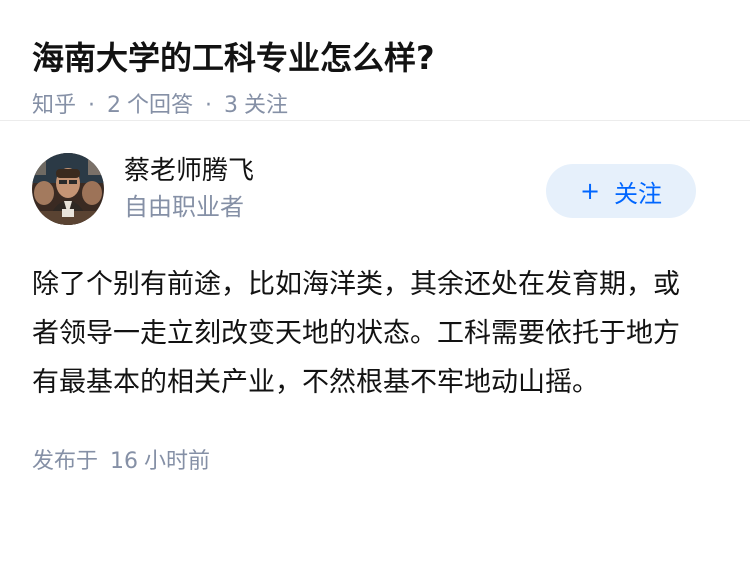  Describe the element at coordinates (114, 105) in the screenshot. I see `answer-count: 2` at that location.